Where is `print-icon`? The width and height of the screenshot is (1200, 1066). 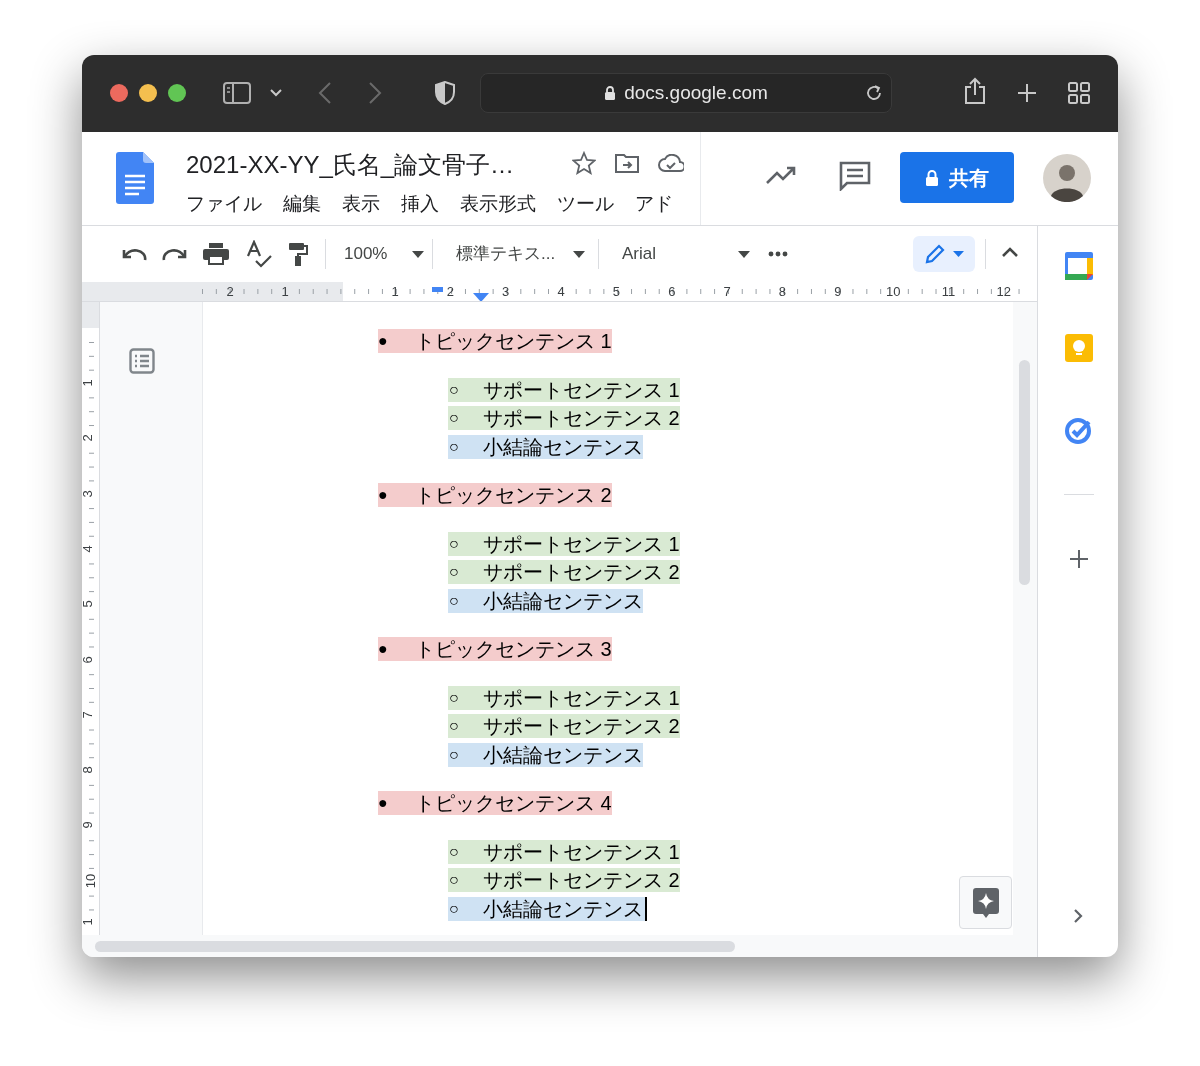 print-icon is located at coordinates (216, 254).